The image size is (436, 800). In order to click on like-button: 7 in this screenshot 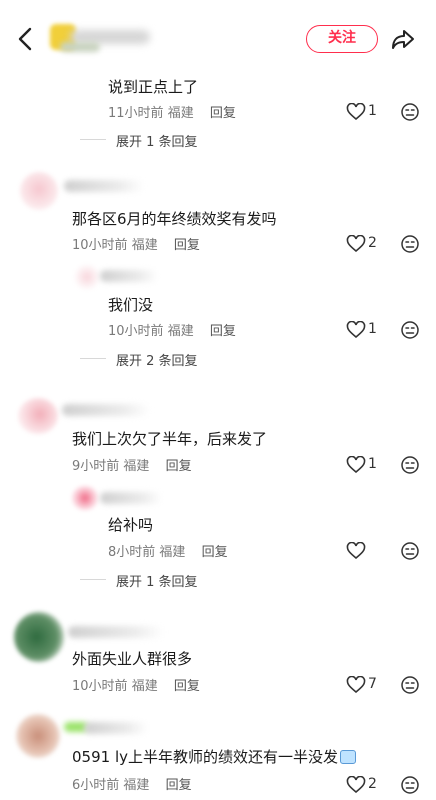, I will do `click(366, 685)`.